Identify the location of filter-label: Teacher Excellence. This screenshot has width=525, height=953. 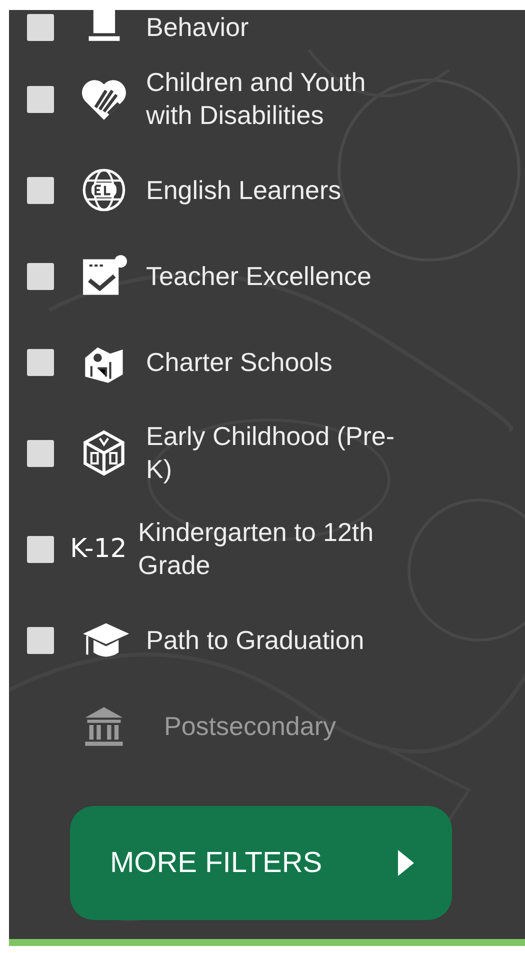
(259, 276).